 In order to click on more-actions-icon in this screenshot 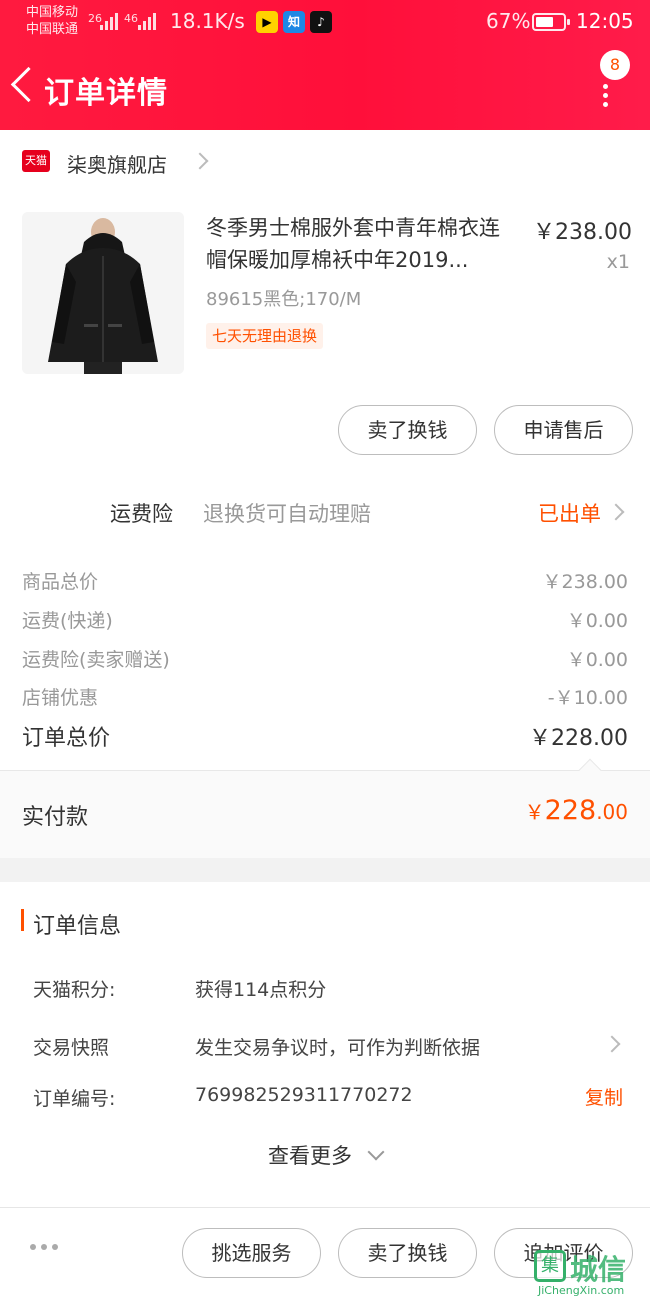, I will do `click(44, 1247)`.